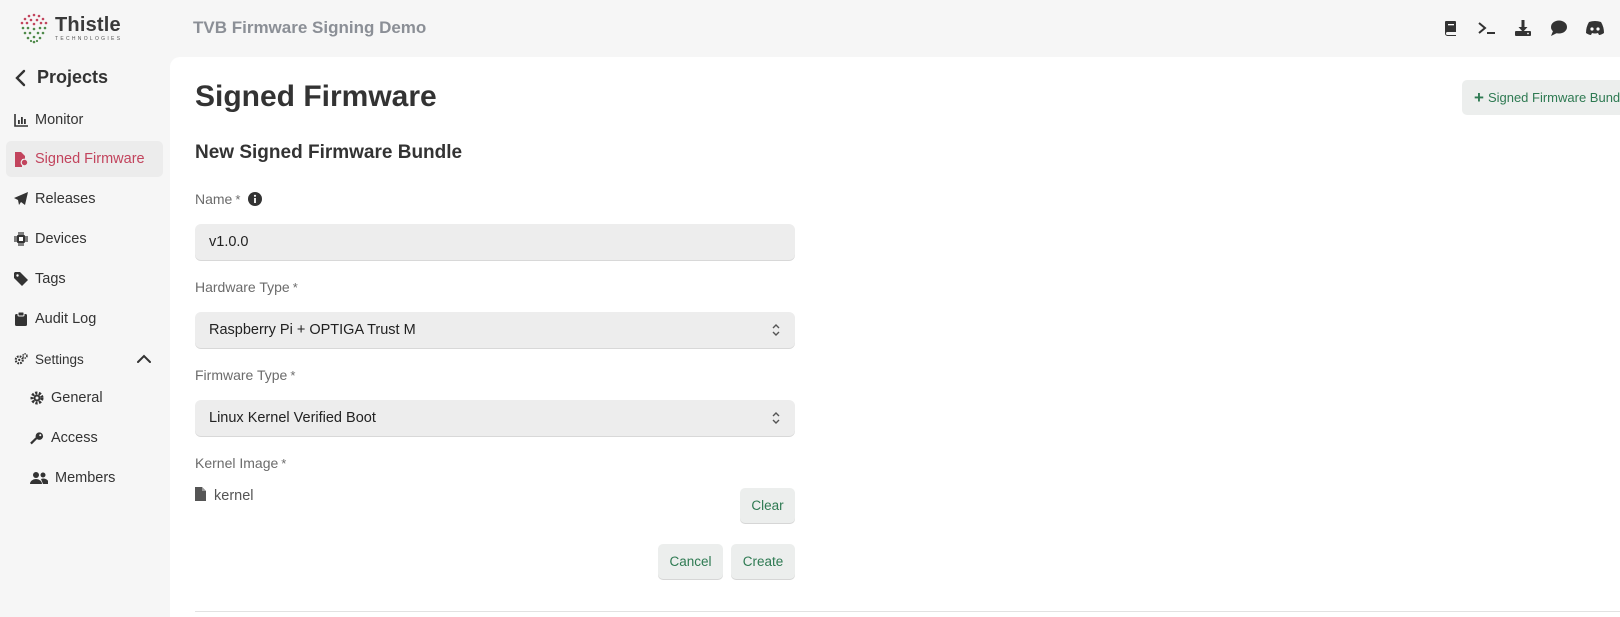 Image resolution: width=1620 pixels, height=617 pixels. What do you see at coordinates (907, 611) in the screenshot?
I see `divider` at bounding box center [907, 611].